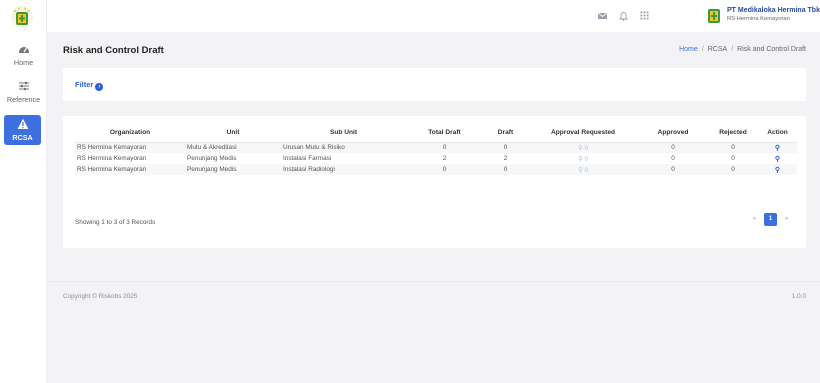 This screenshot has width=820, height=383. Describe the element at coordinates (113, 50) in the screenshot. I see `page-title: Risk and Control Draft` at that location.